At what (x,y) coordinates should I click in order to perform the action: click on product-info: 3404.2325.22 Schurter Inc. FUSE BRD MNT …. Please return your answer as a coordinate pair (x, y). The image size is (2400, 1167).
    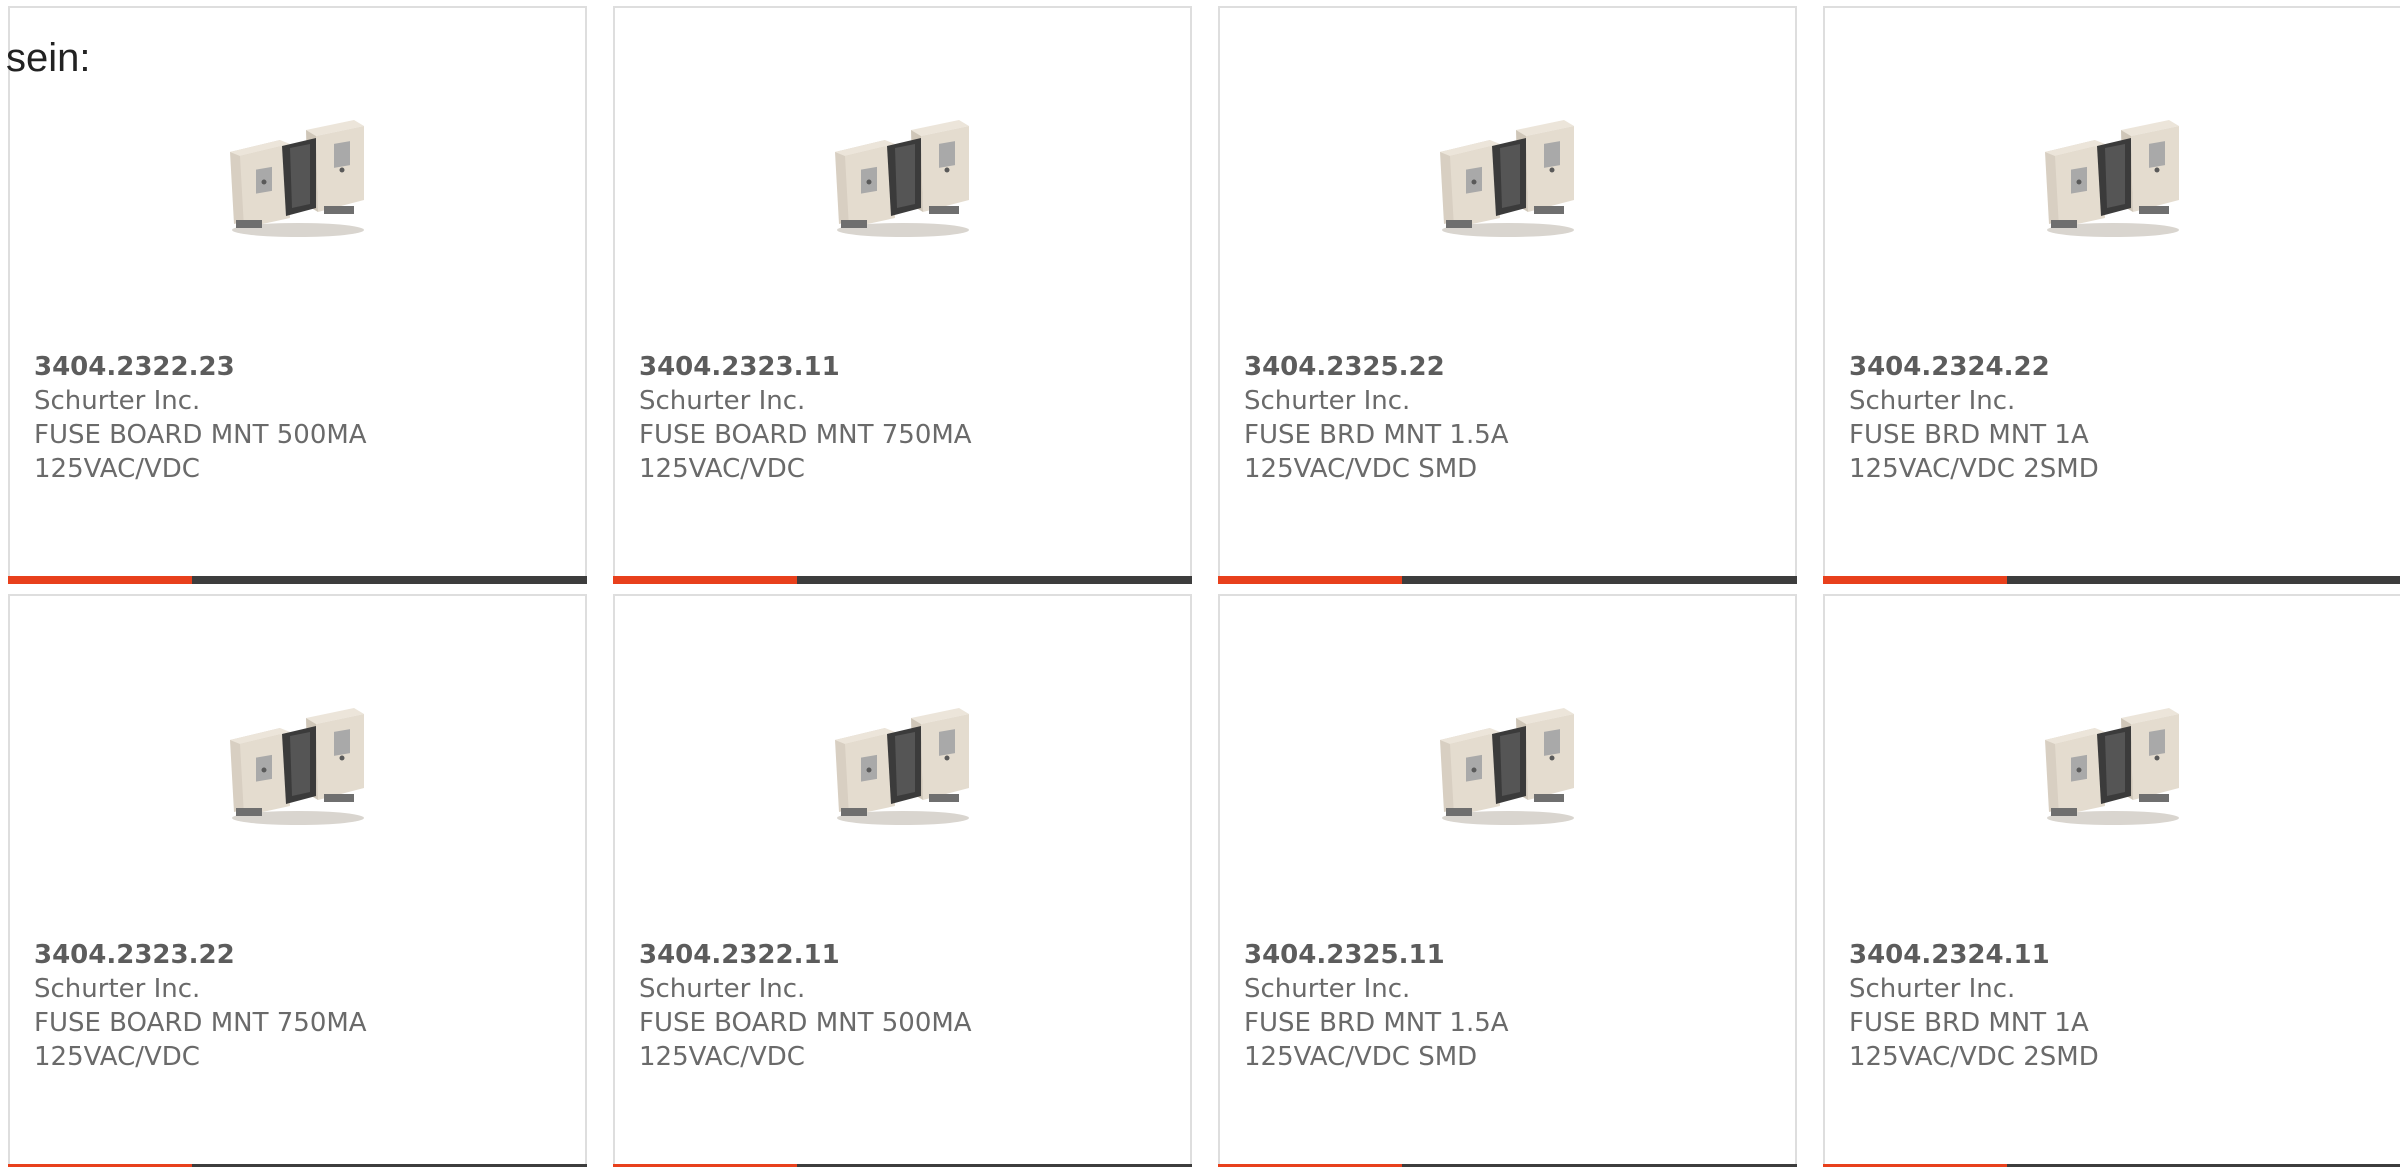
    Looking at the image, I should click on (1444, 418).